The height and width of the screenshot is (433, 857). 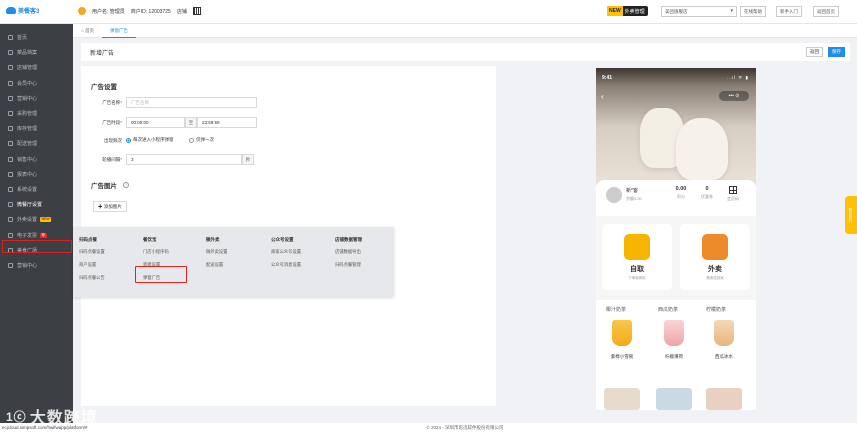 I want to click on menu-item: 公众号消息设置, so click(x=286, y=268).